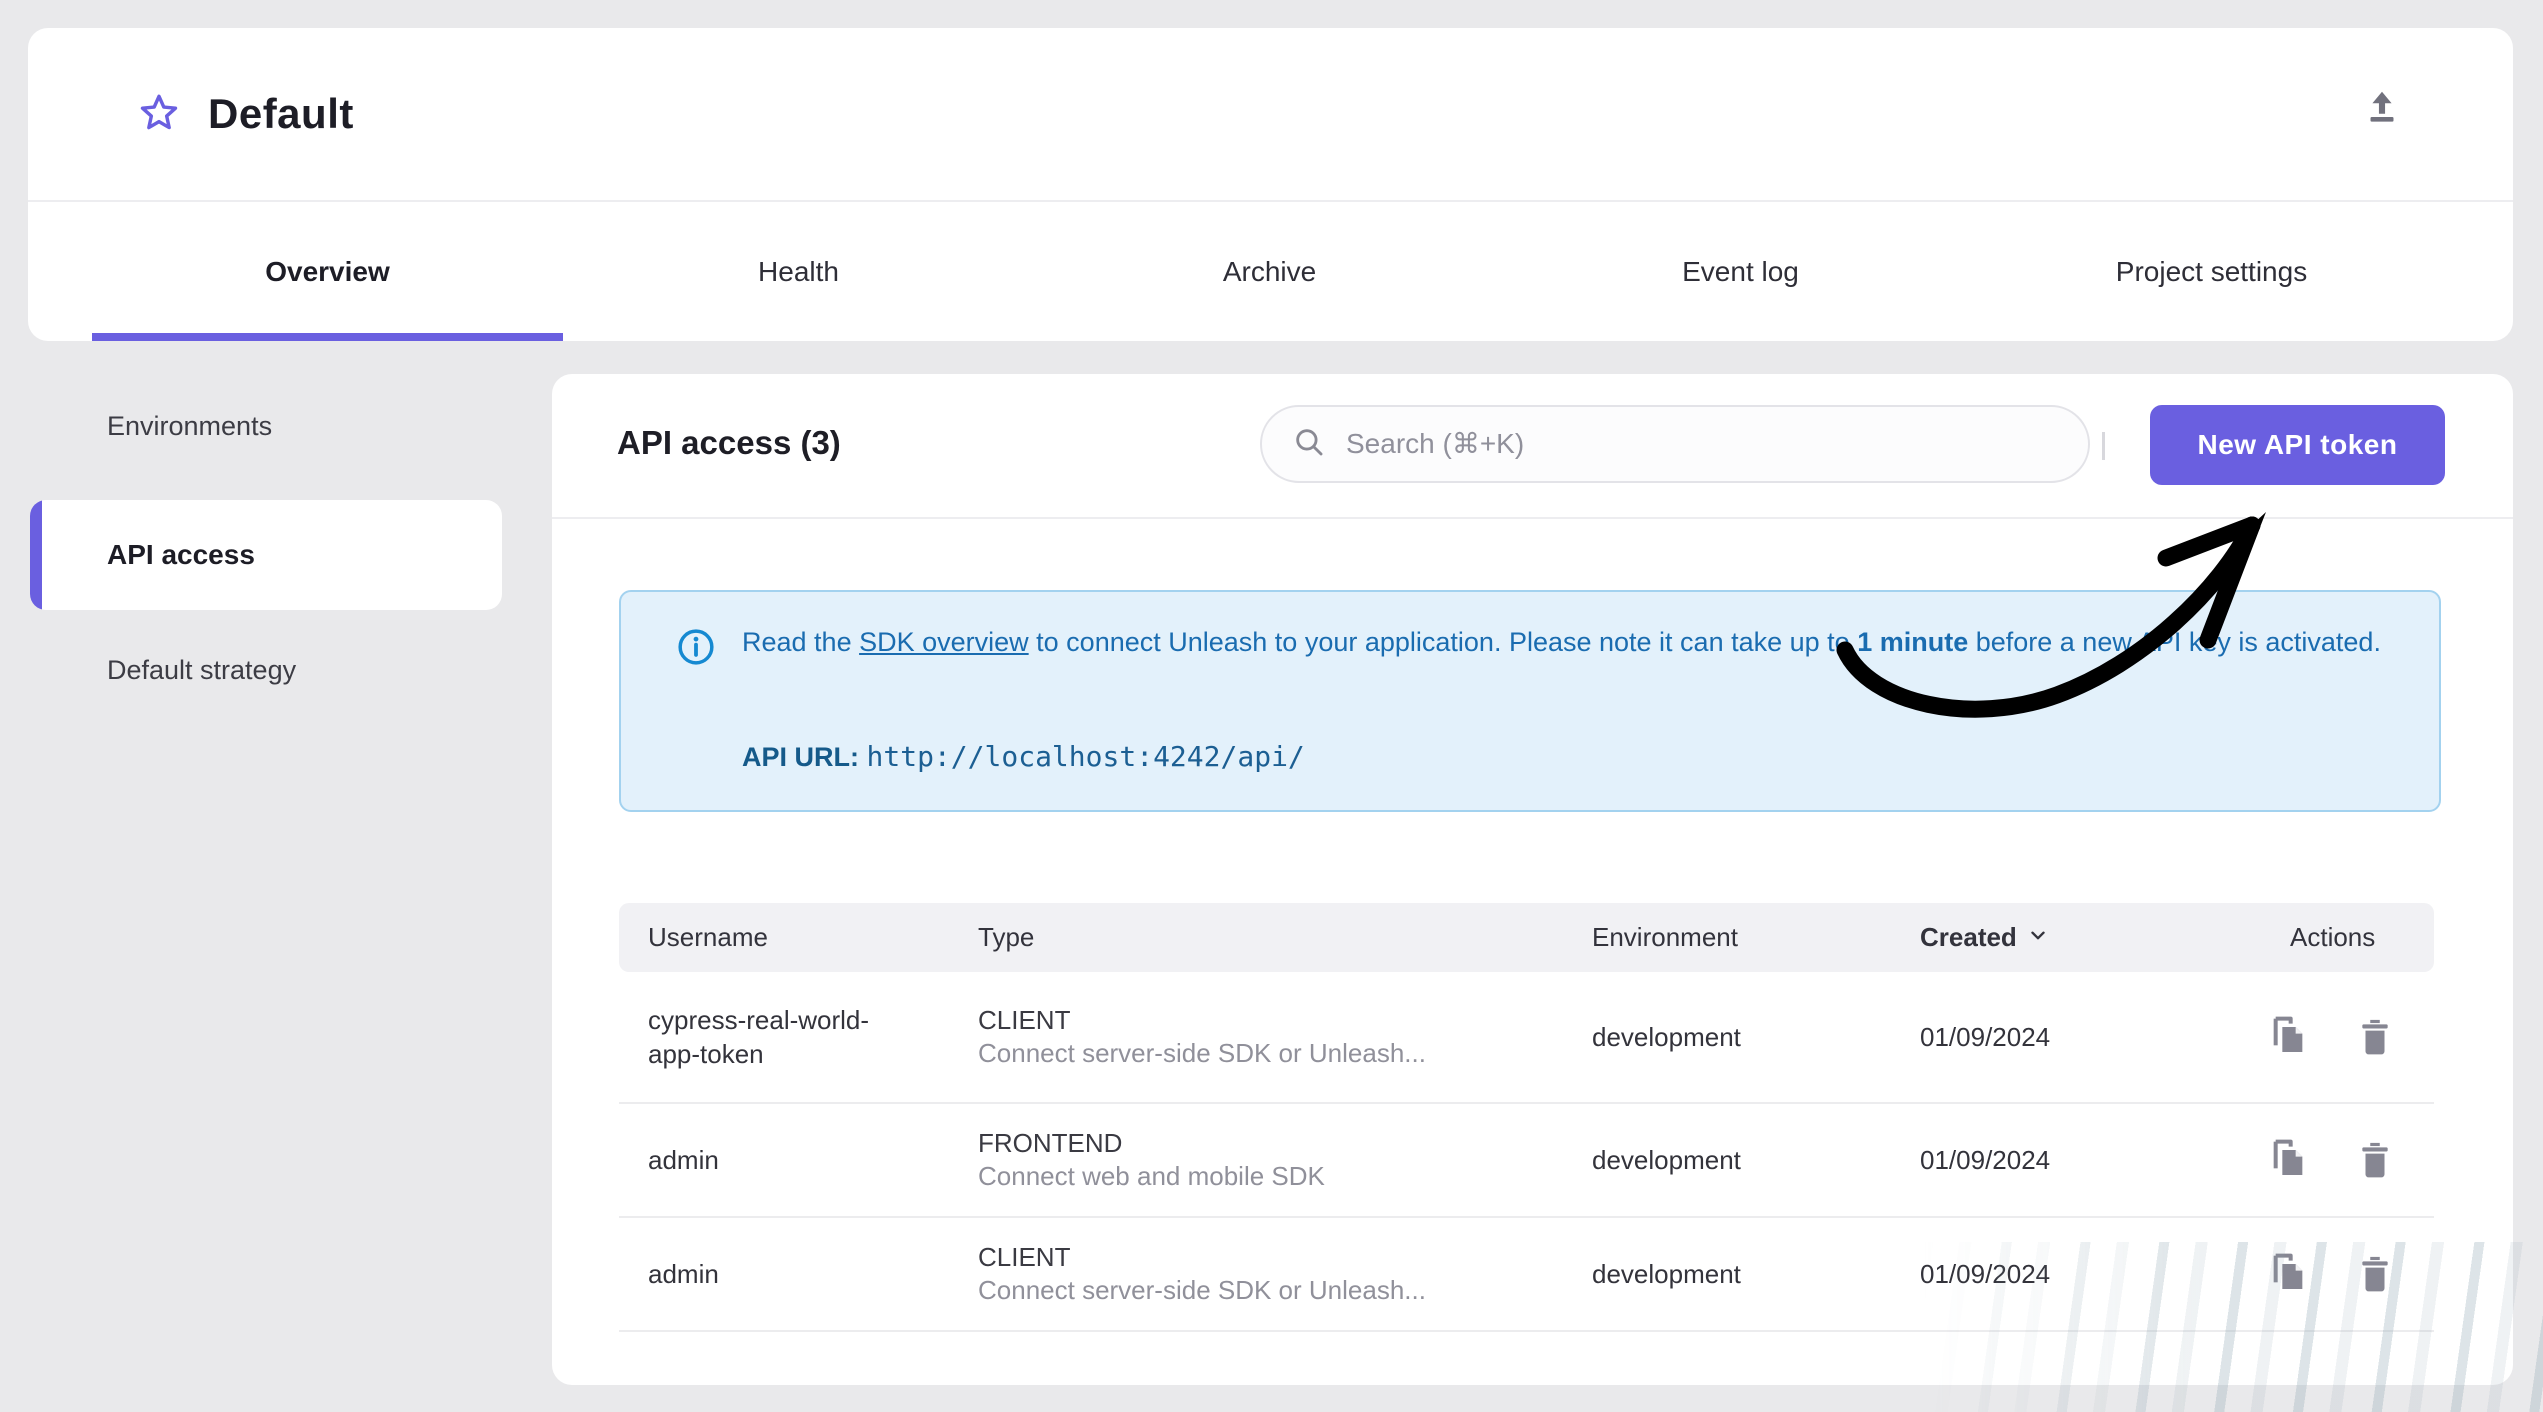  Describe the element at coordinates (1256, 937) in the screenshot. I see `column-header-type: Type` at that location.